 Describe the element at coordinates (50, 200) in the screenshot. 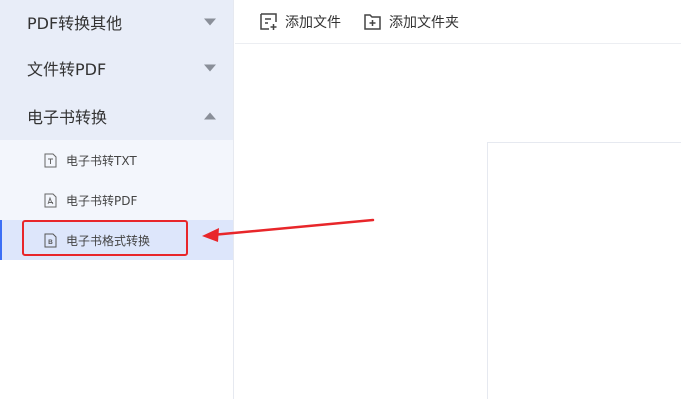

I see `pdf-file-icon` at that location.